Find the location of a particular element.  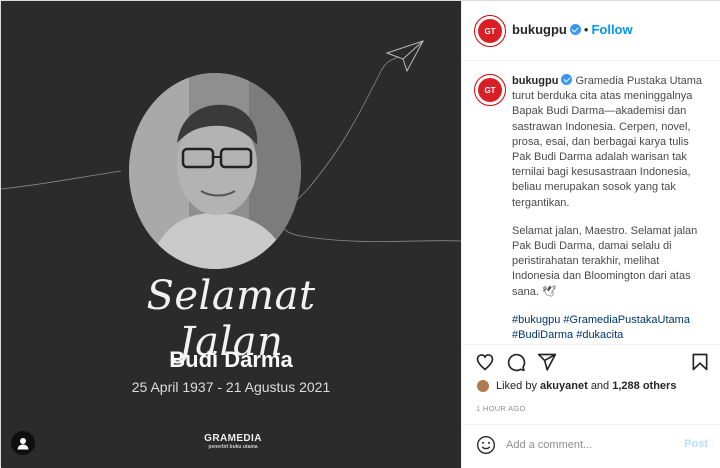

caption-verified-badge-icon is located at coordinates (567, 79).